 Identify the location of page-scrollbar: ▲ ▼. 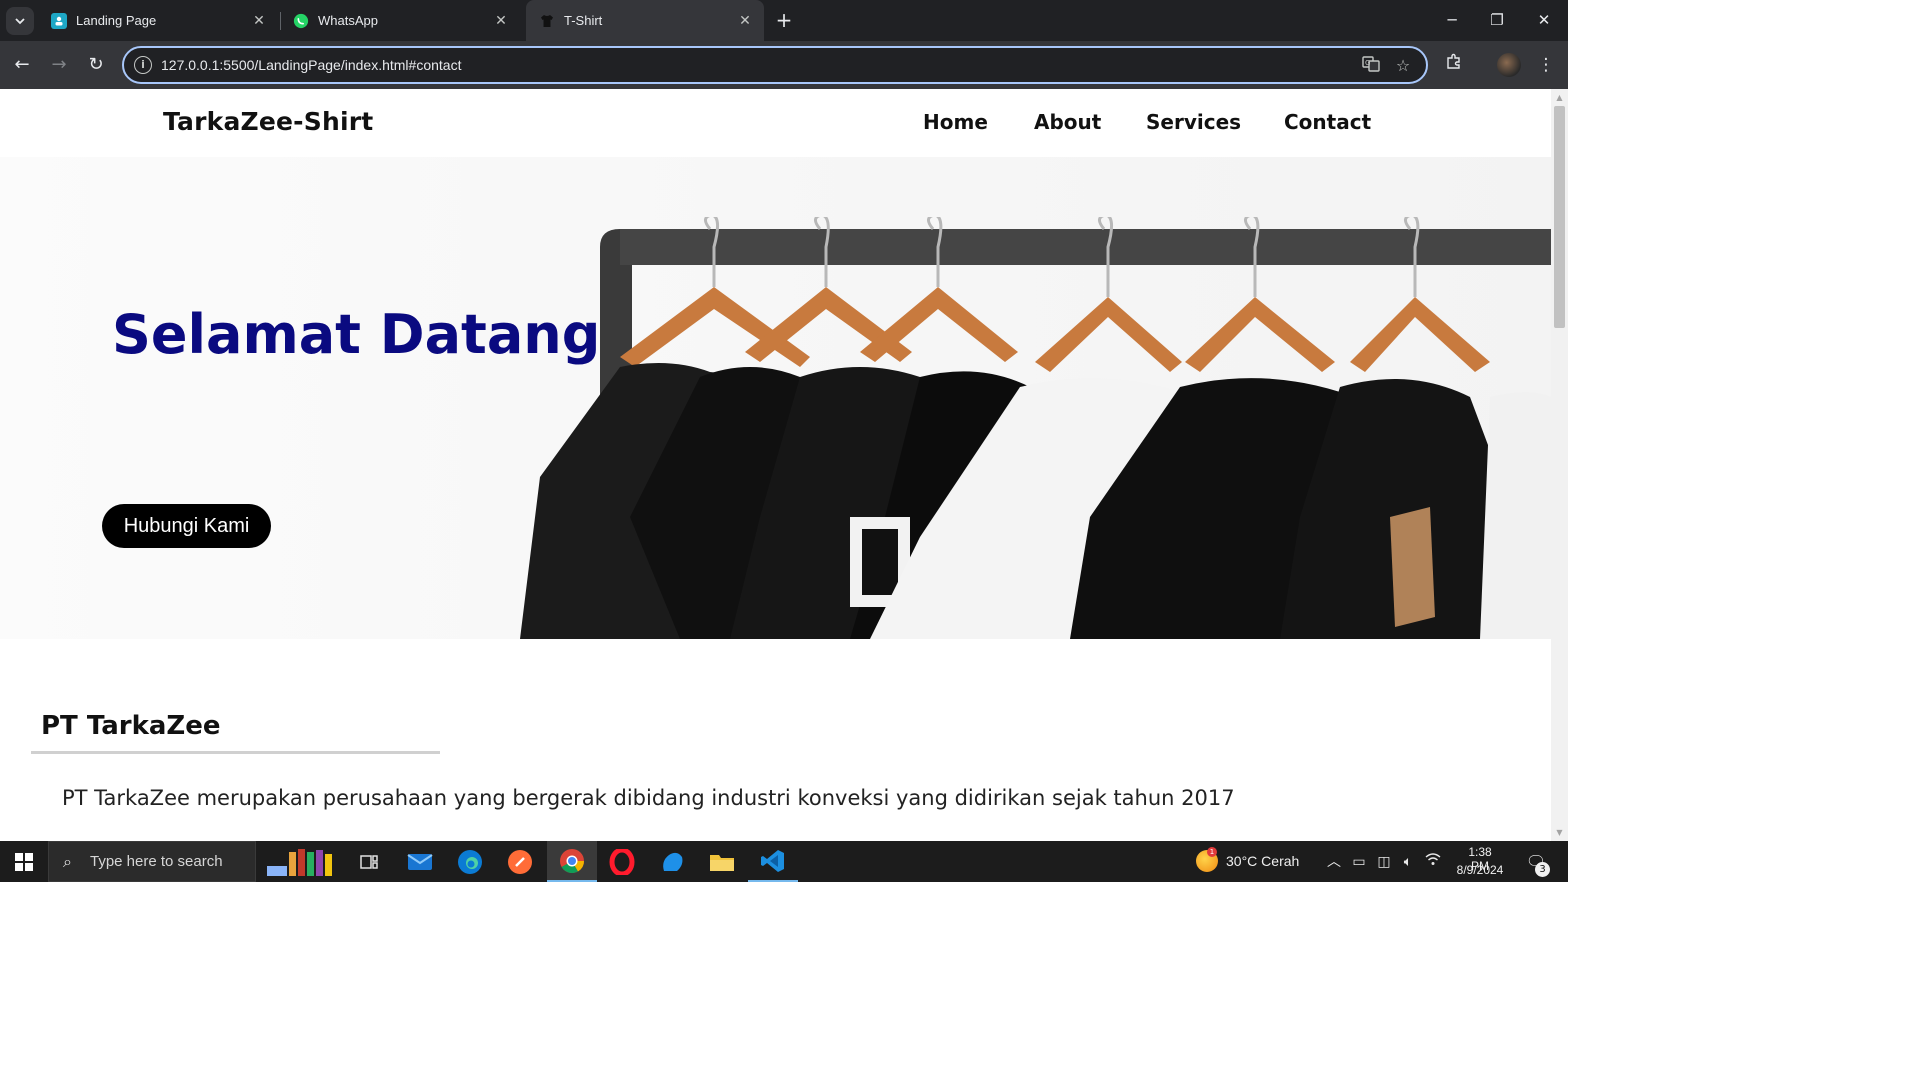
(1559, 465).